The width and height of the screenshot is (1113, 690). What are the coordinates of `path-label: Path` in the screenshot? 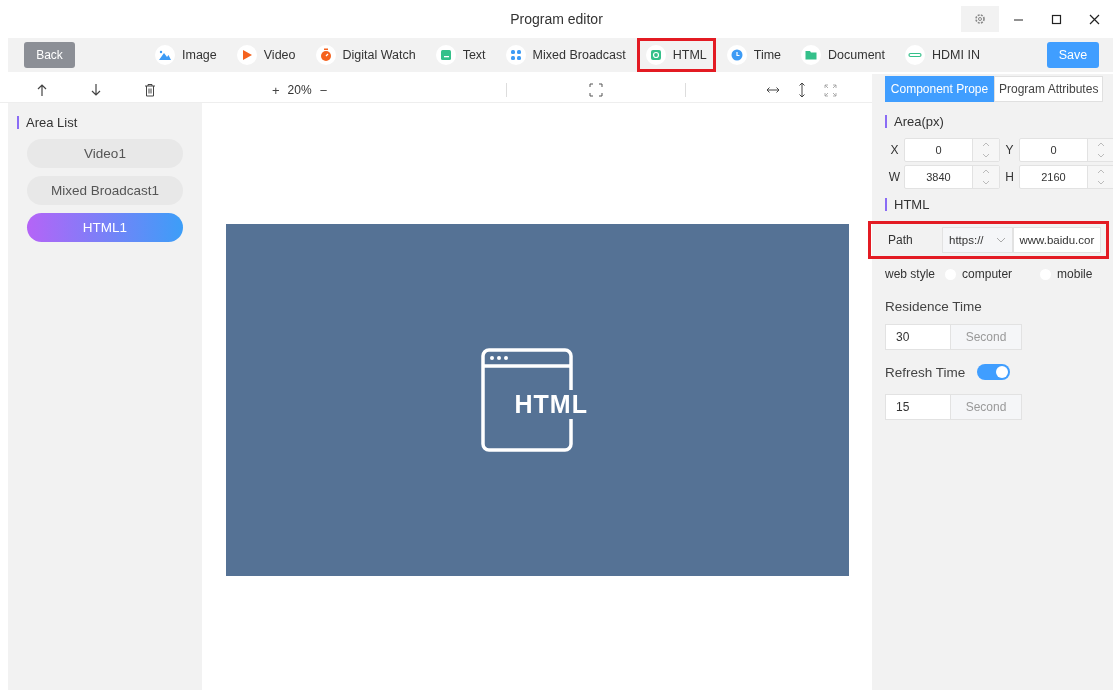 It's located at (901, 240).